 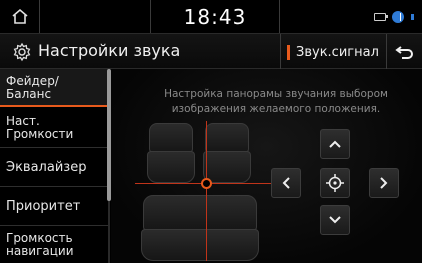 What do you see at coordinates (206, 183) in the screenshot?
I see `sound-position-marker` at bounding box center [206, 183].